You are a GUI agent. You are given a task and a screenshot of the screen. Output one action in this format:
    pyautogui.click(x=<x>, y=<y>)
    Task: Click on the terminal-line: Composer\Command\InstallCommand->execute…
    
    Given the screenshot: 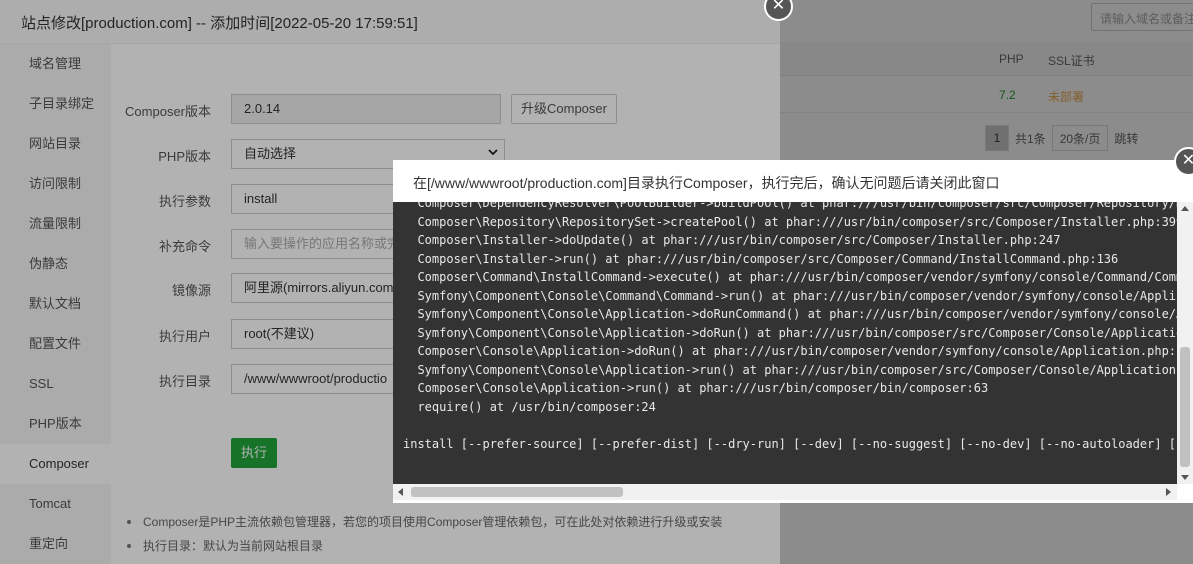 What is the action you would take?
    pyautogui.click(x=790, y=277)
    